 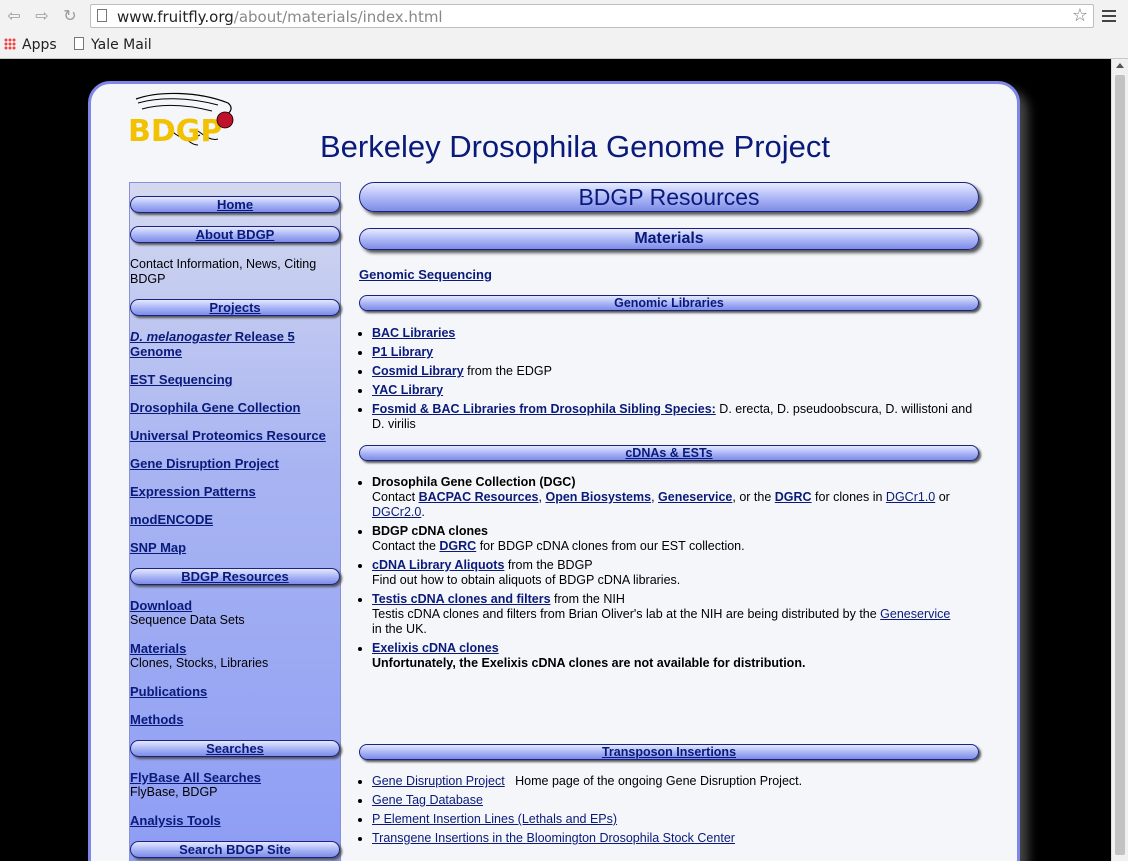 What do you see at coordinates (413, 333) in the screenshot?
I see `bac-libraries-link: BAC Libraries` at bounding box center [413, 333].